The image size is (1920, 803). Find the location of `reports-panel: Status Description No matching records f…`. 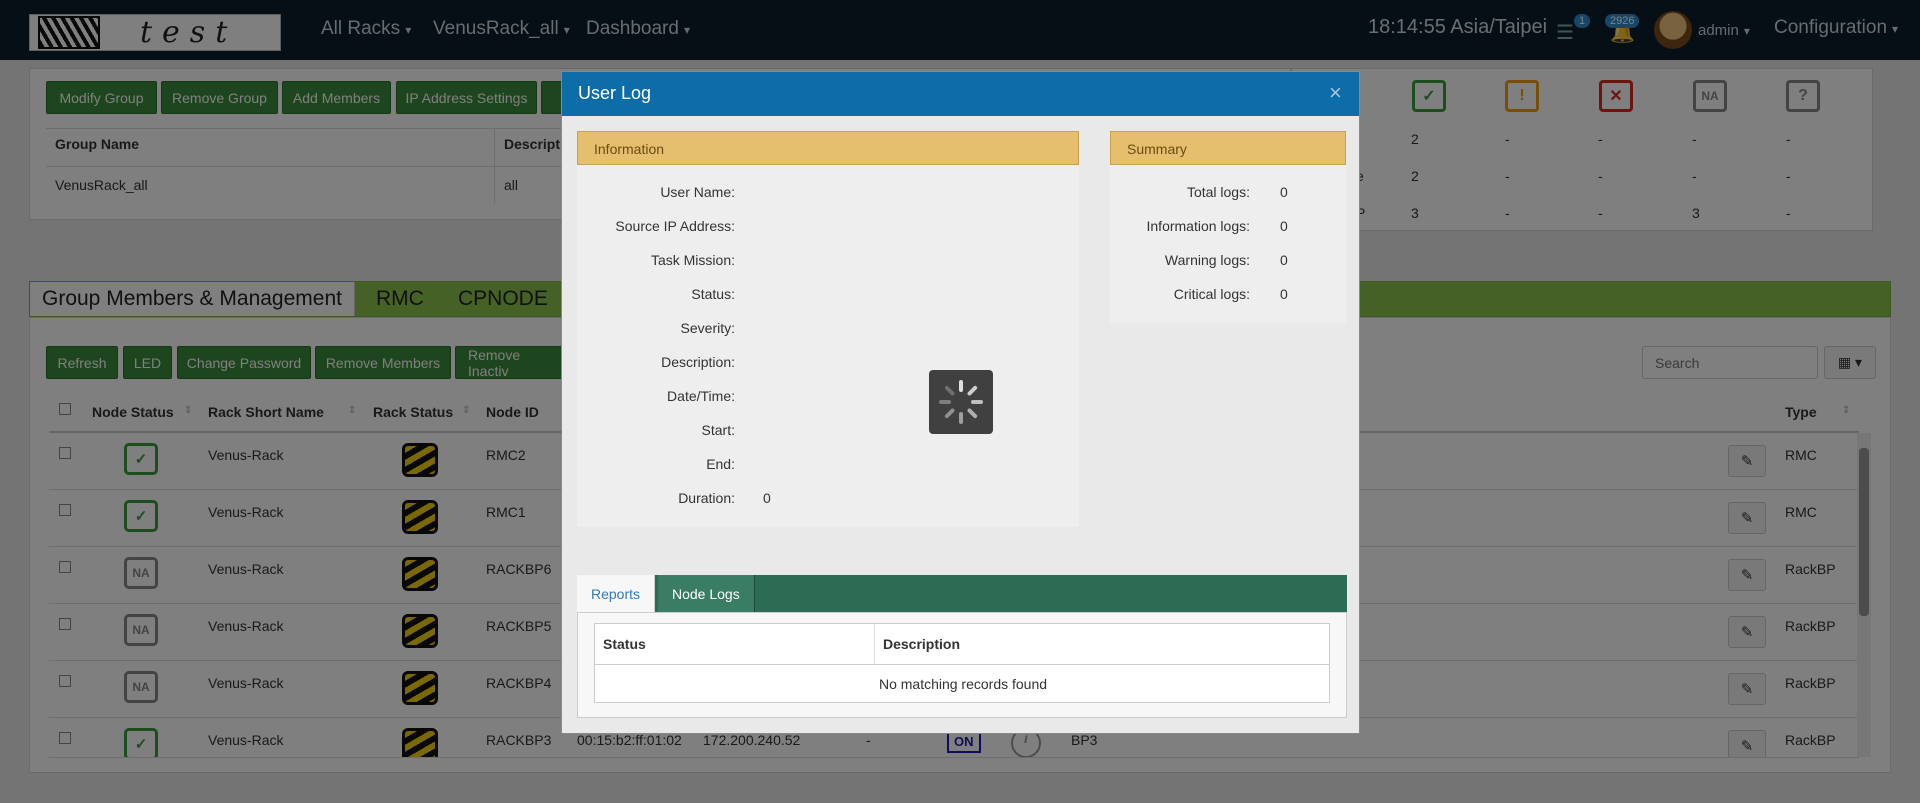

reports-panel: Status Description No matching records f… is located at coordinates (962, 665).